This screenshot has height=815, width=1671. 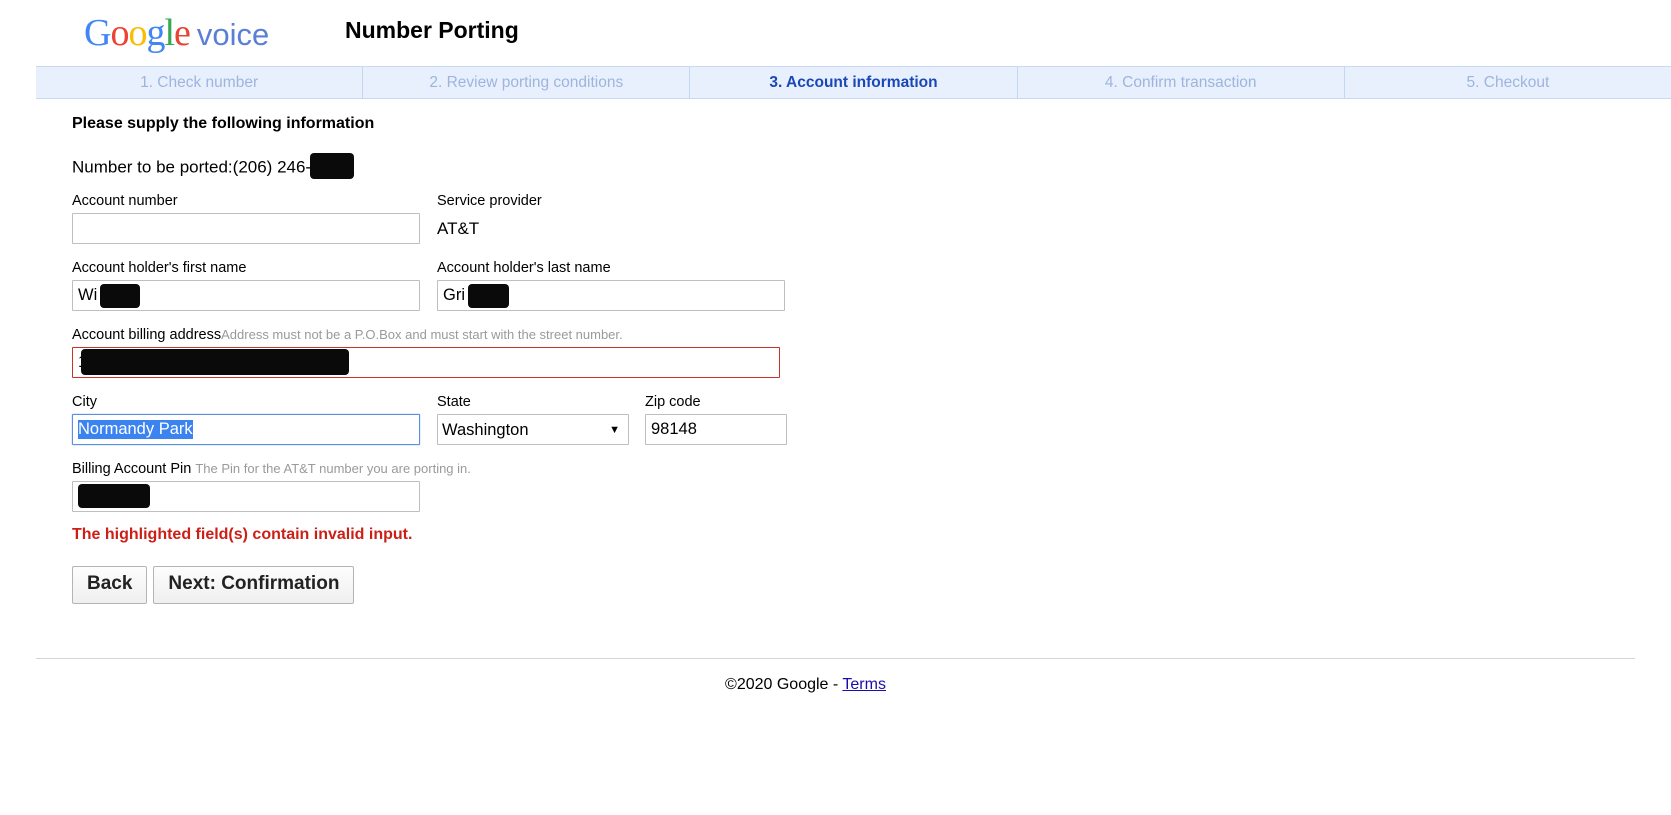 I want to click on billing-address-input: 1, so click(x=426, y=362).